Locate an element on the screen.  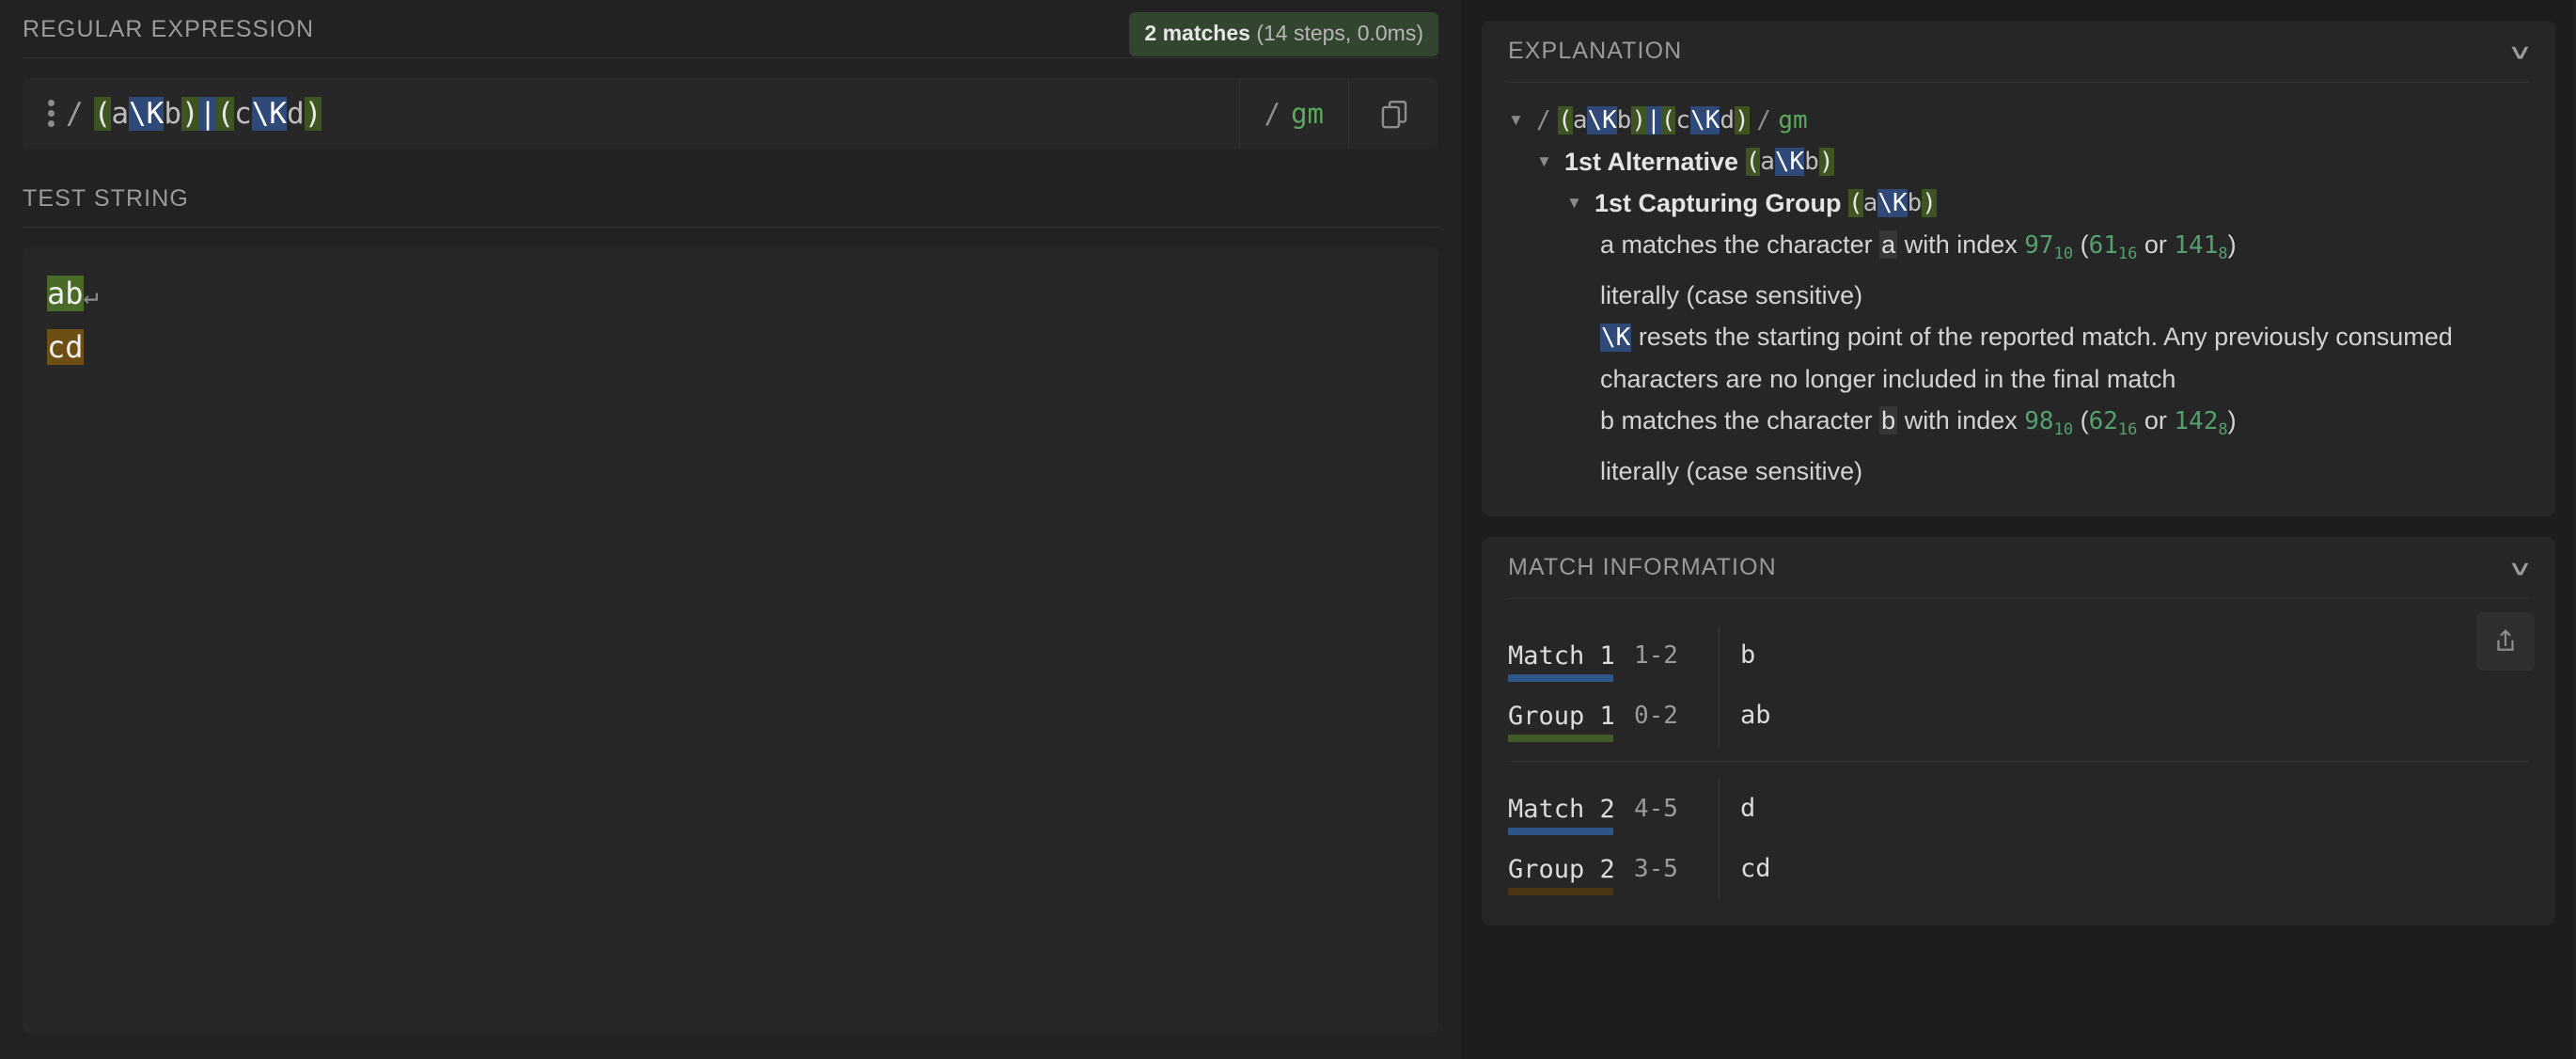
test-string-section-header: TEST STRING is located at coordinates (731, 198).